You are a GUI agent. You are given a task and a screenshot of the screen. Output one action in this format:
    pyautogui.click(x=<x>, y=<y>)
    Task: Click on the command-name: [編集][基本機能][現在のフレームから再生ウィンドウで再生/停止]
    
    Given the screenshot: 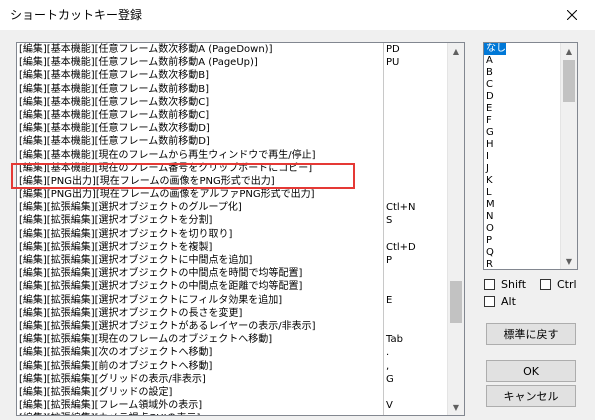 What is the action you would take?
    pyautogui.click(x=167, y=155)
    